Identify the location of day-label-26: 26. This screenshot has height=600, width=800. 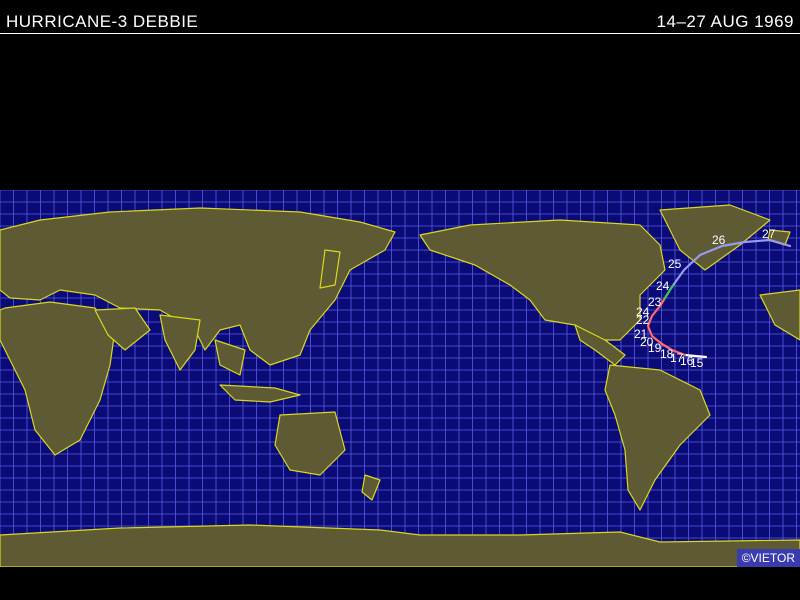
(719, 240).